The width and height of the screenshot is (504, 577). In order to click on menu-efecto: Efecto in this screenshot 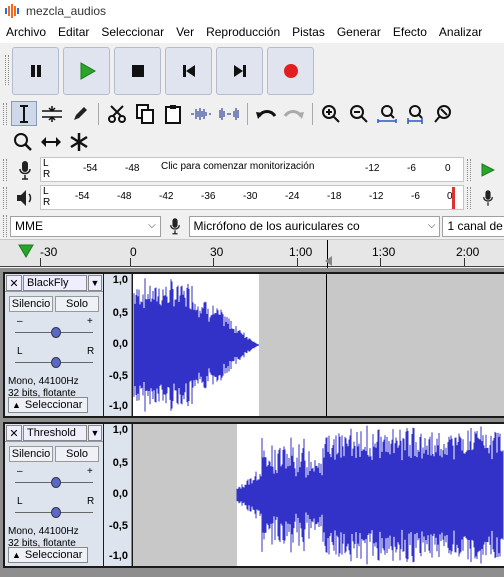, I will do `click(410, 32)`.